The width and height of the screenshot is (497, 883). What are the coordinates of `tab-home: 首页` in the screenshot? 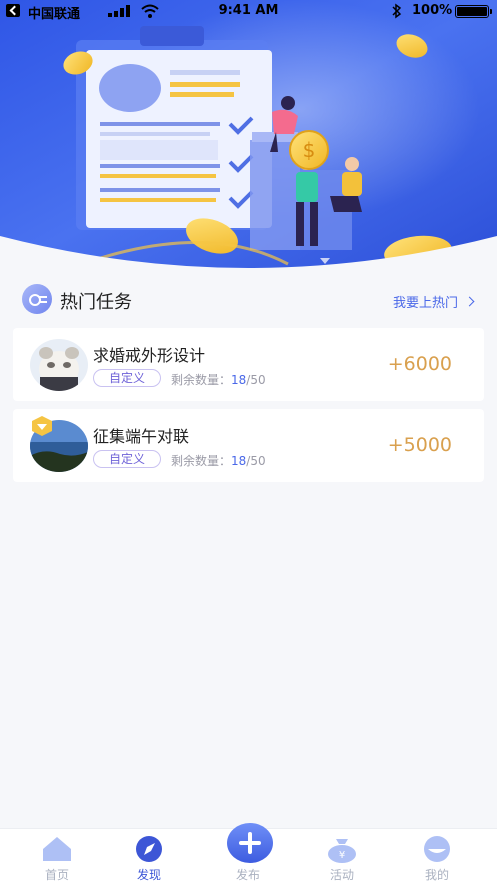 It's located at (57, 856).